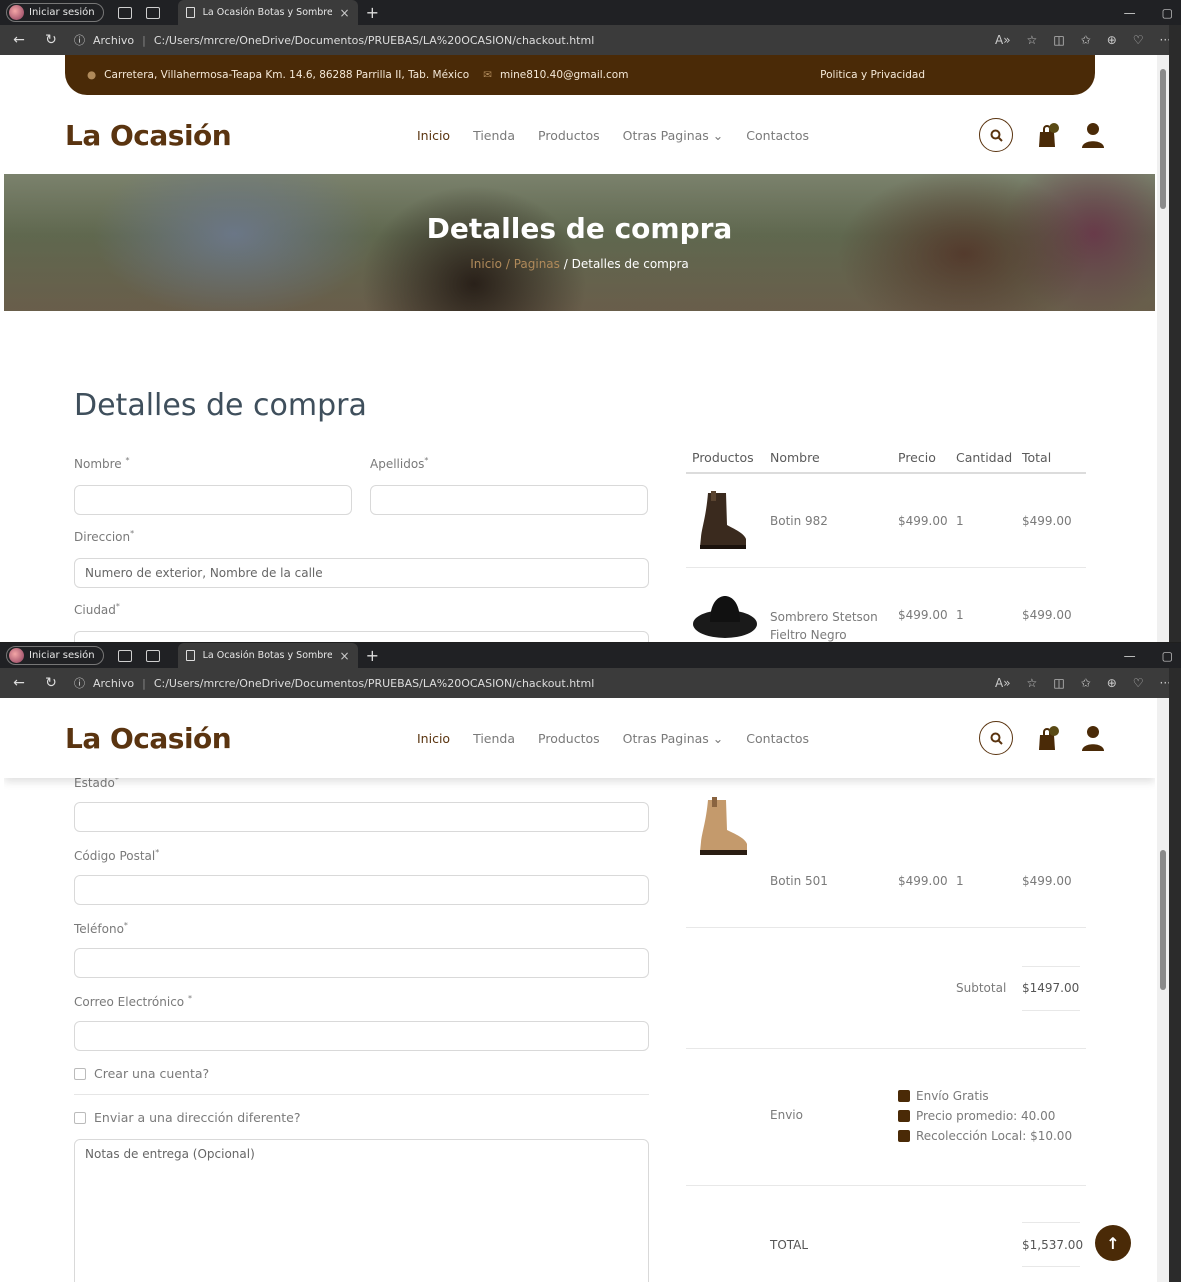  I want to click on ciudad-input, so click(361, 636).